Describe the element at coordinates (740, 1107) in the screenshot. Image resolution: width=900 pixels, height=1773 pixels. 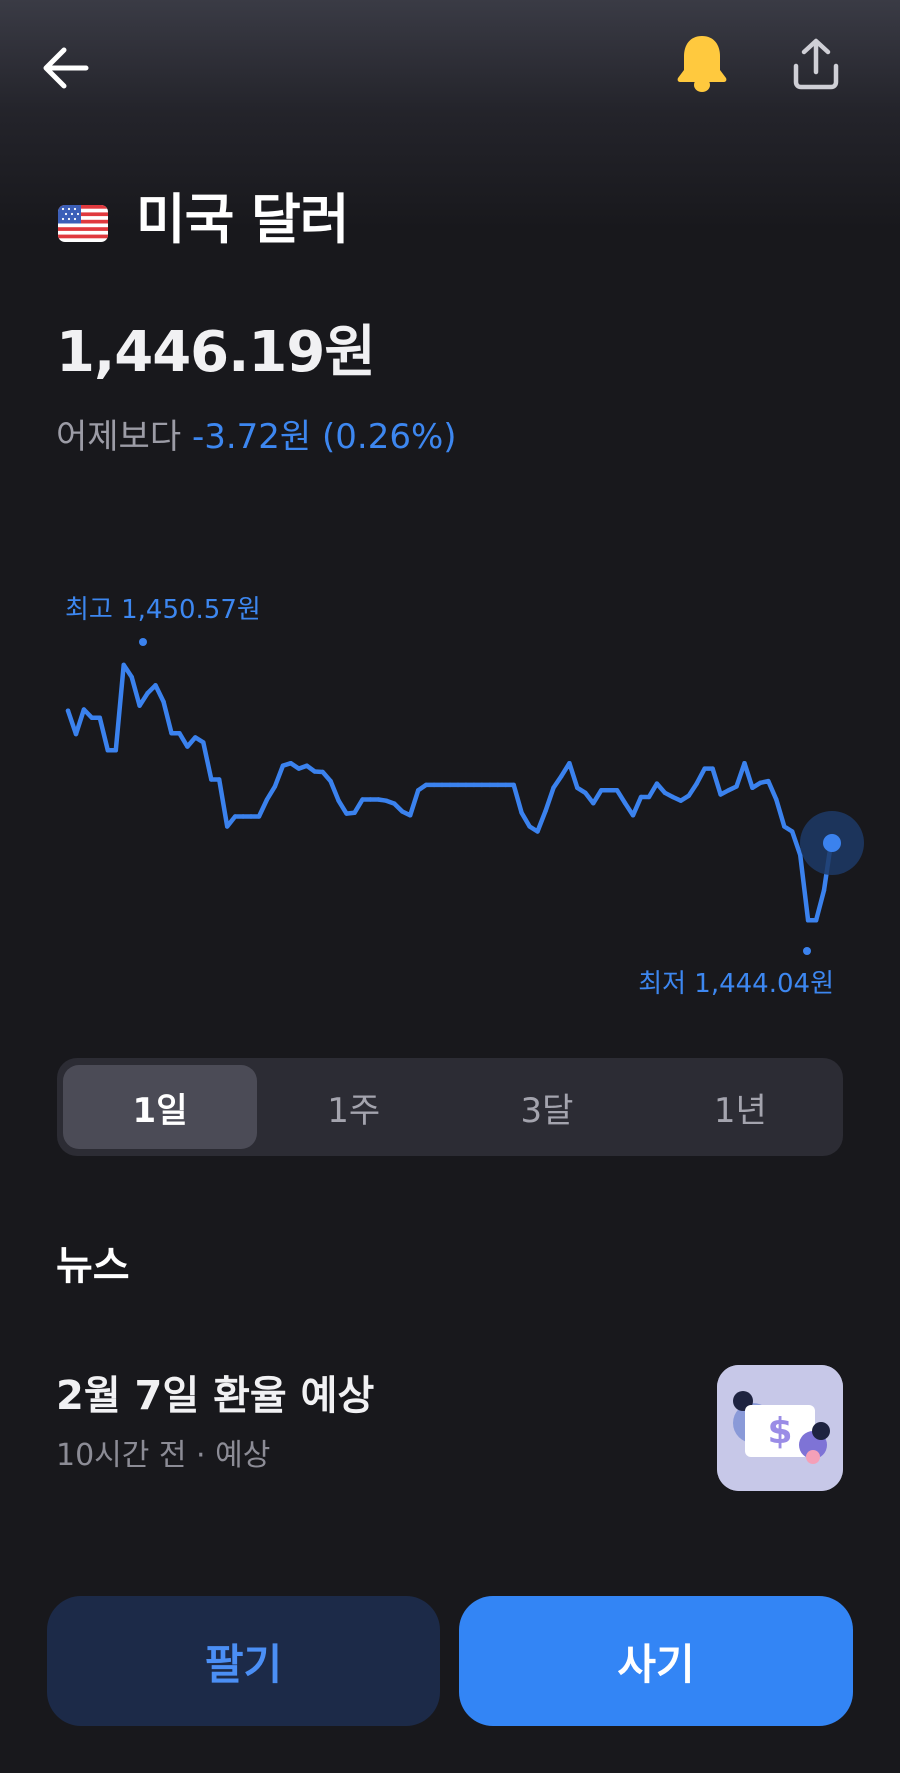
I see `tab-1-year: 1년` at that location.